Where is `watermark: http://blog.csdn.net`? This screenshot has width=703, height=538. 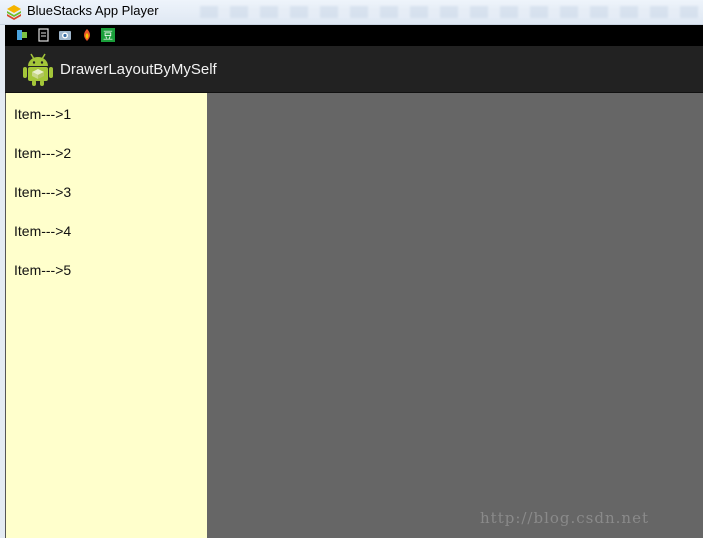 watermark: http://blog.csdn.net is located at coordinates (564, 518).